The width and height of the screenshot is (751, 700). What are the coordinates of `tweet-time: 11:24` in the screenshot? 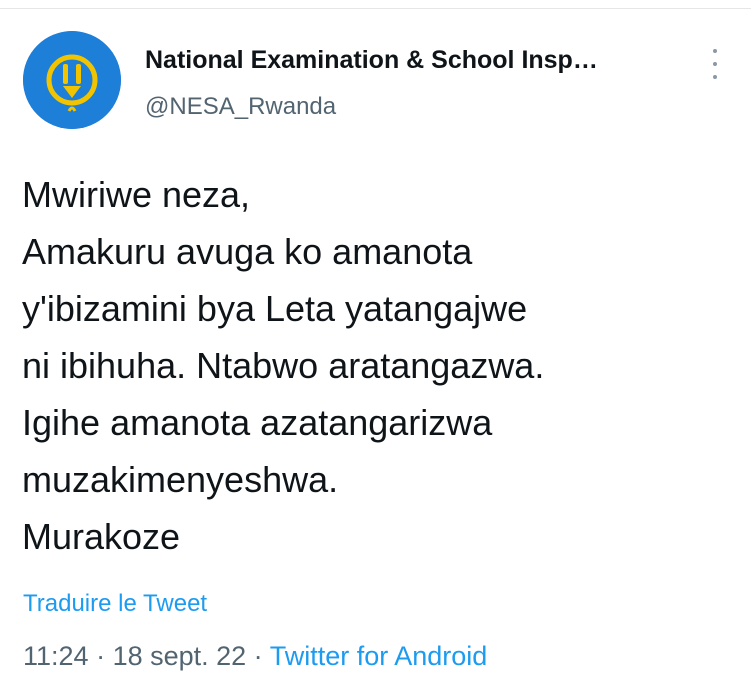 It's located at (56, 656).